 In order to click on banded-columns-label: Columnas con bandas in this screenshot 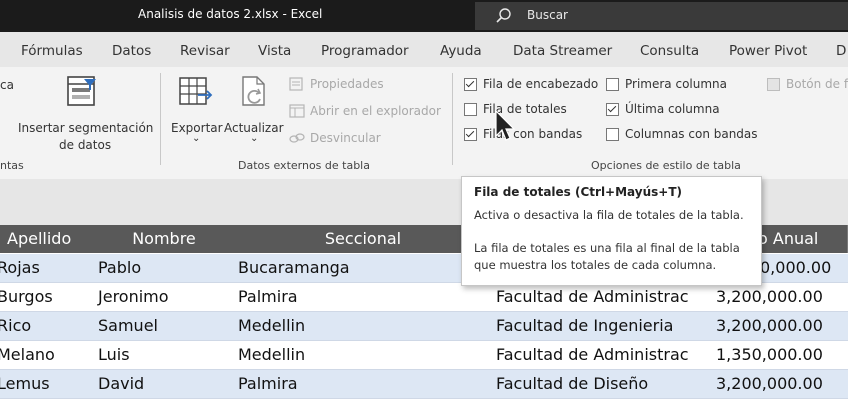, I will do `click(691, 134)`.